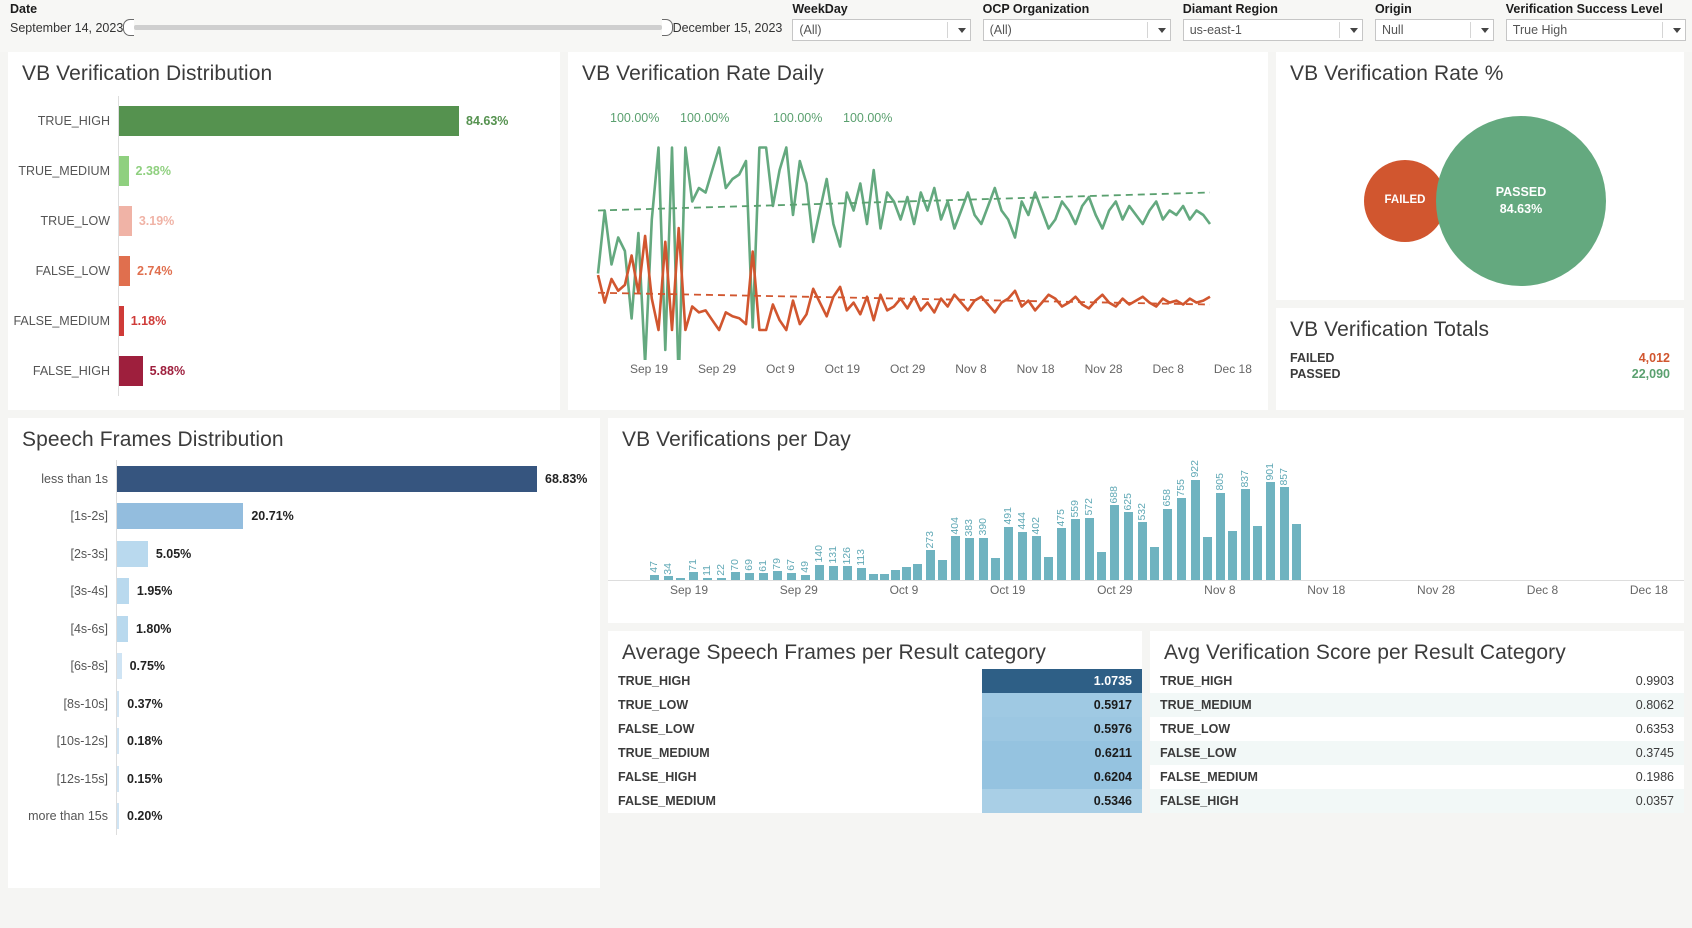  Describe the element at coordinates (1405, 201) in the screenshot. I see `failed-bubble: FAILED` at that location.